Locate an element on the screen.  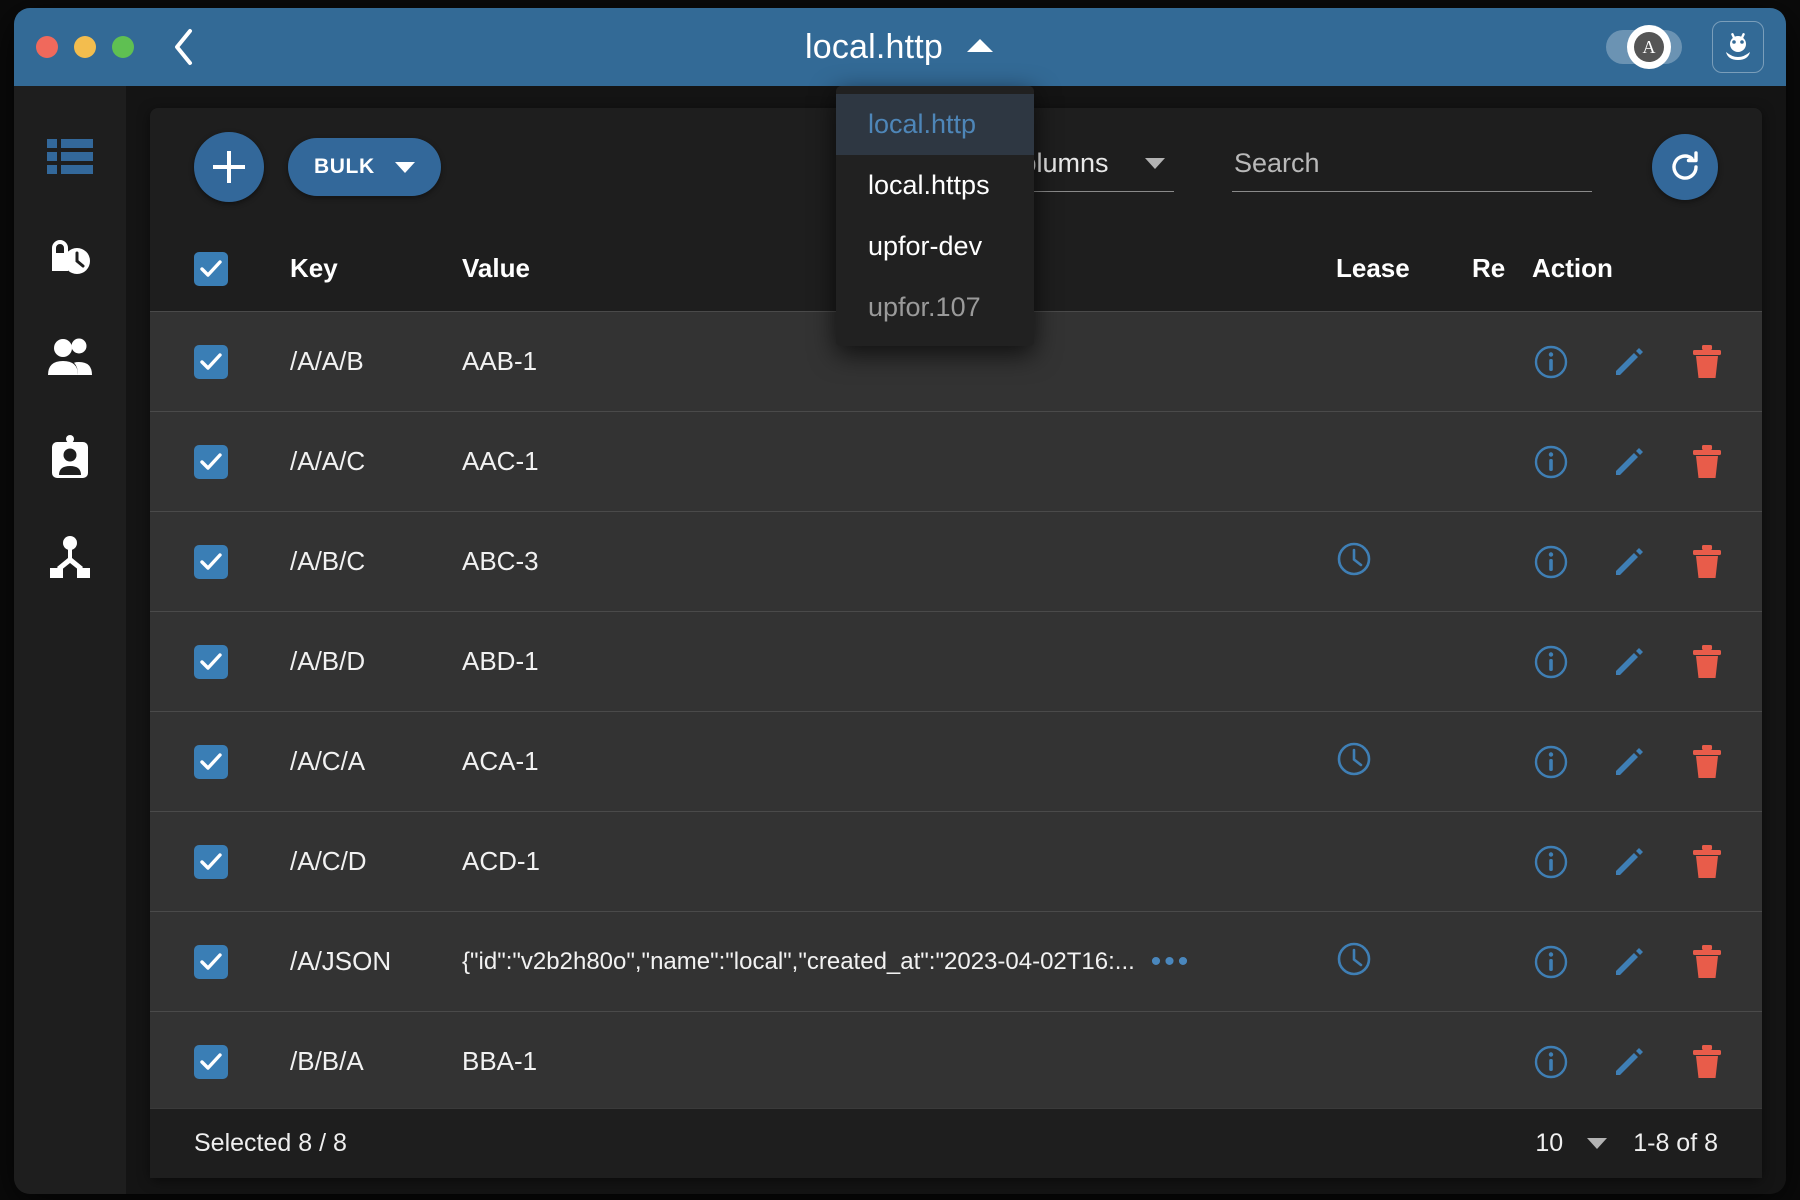
header-action: Action is located at coordinates (1572, 268).